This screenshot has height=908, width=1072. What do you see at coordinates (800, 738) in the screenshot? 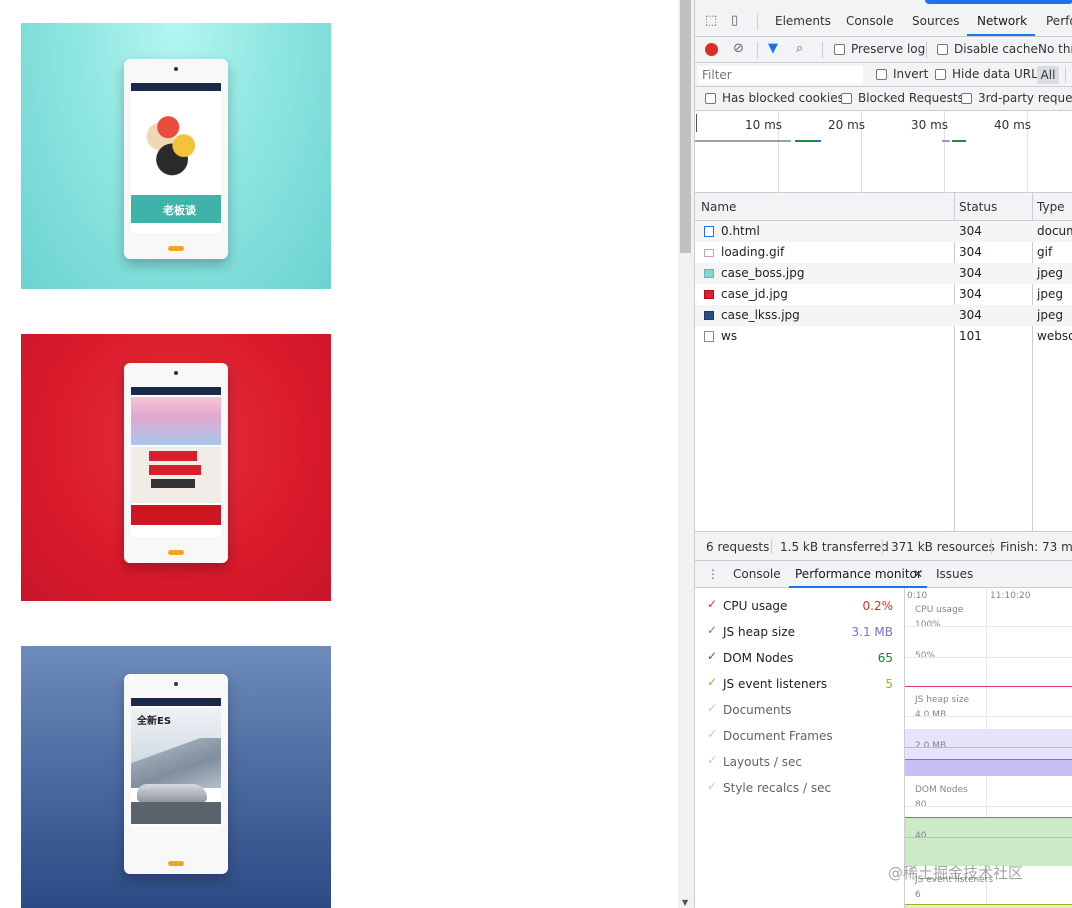
I see `metric-document-frames: ✓ Document Frames` at bounding box center [800, 738].